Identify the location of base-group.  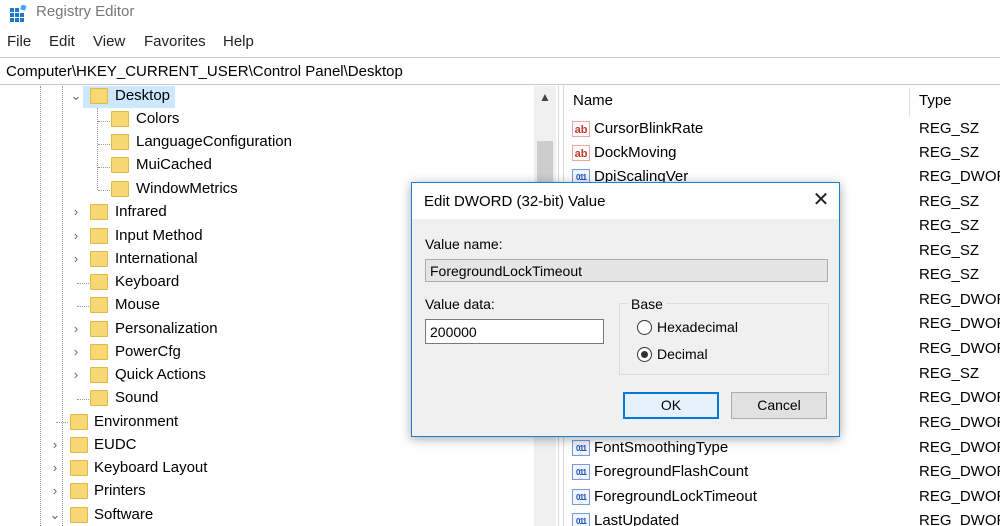
(724, 339).